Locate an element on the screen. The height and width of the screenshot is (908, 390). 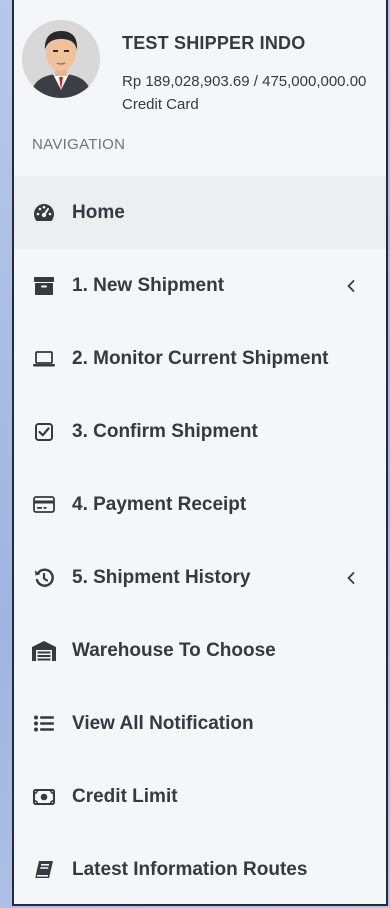
nav-item-label: Latest Information Routes is located at coordinates (190, 869).